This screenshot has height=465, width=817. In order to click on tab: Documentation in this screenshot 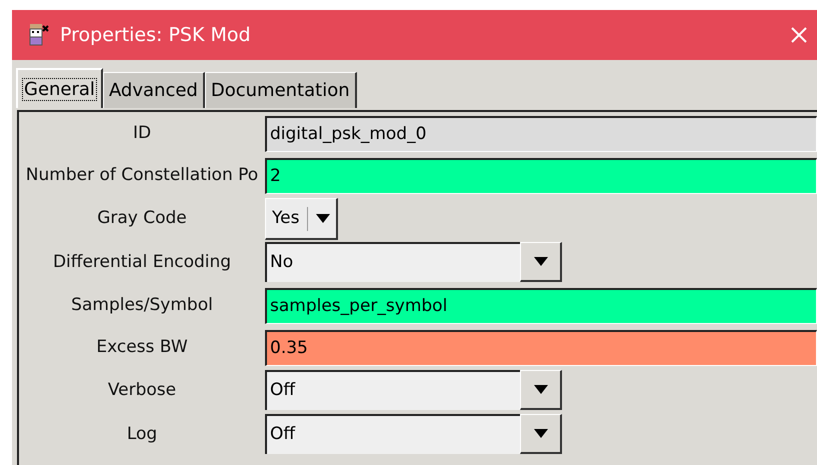, I will do `click(280, 90)`.